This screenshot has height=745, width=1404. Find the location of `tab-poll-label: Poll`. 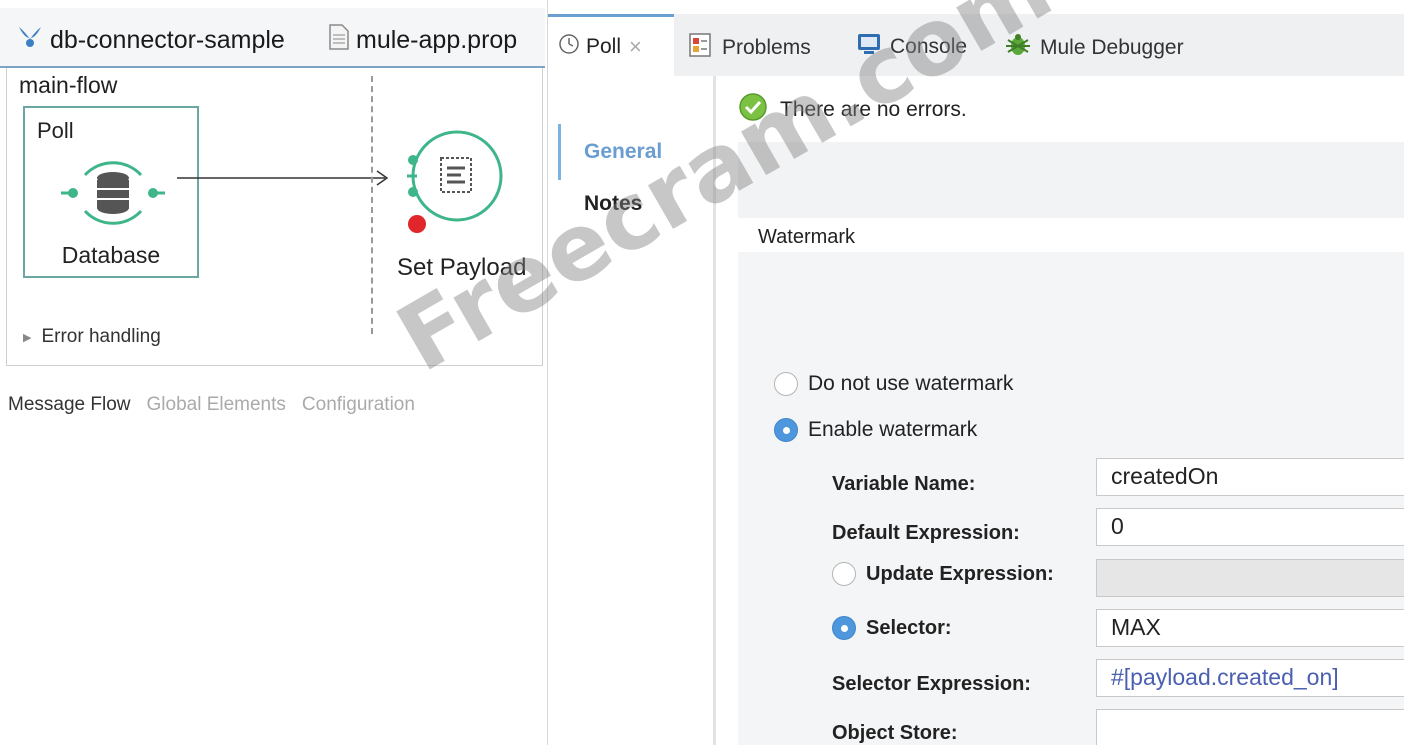

tab-poll-label: Poll is located at coordinates (604, 46).